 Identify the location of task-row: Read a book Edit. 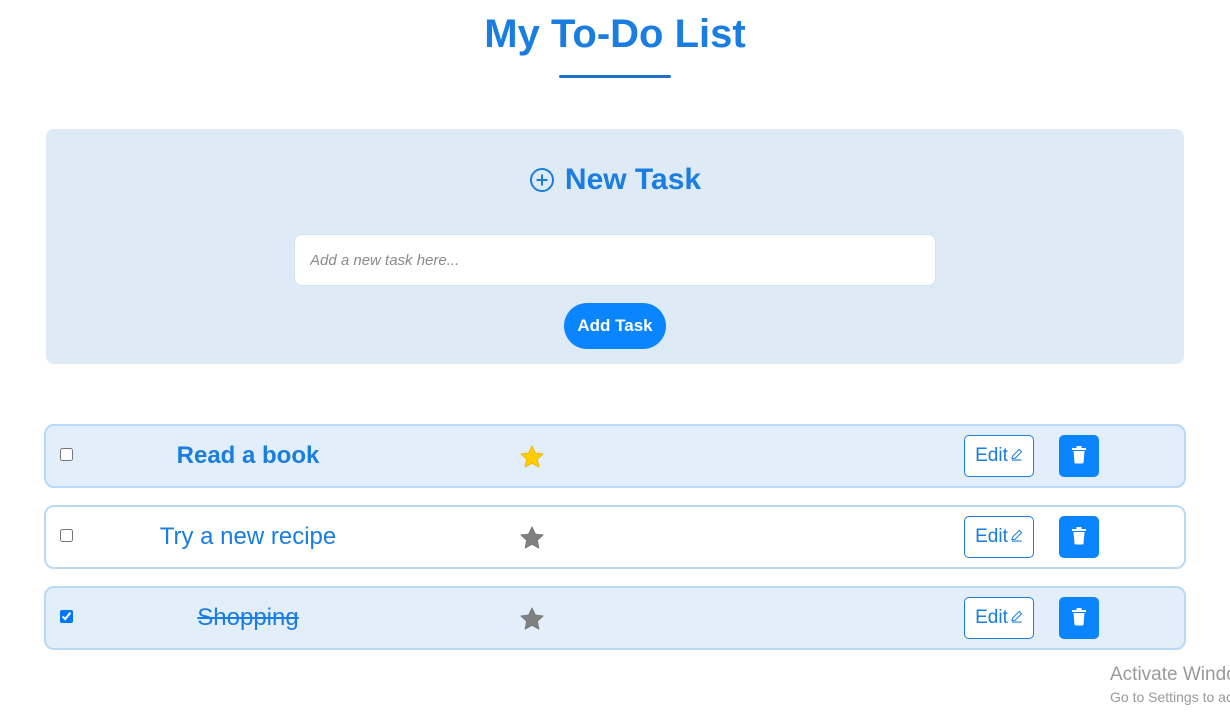
(615, 456).